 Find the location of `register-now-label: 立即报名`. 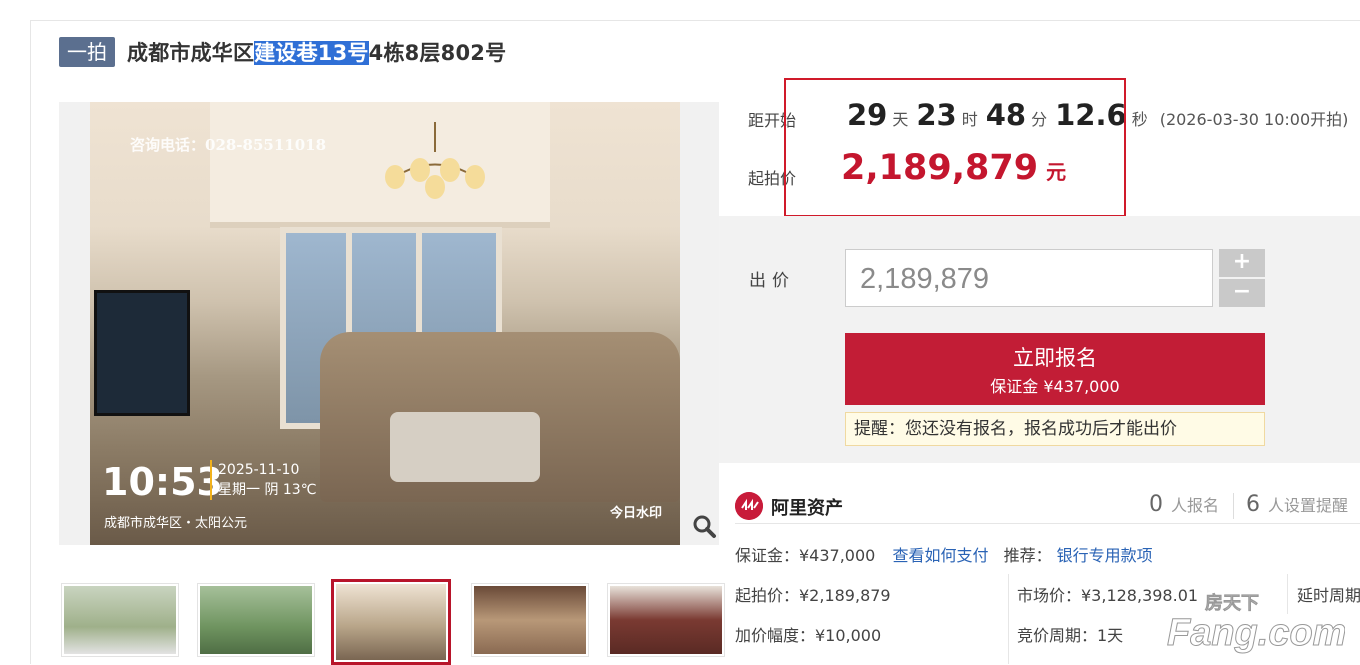

register-now-label: 立即报名 is located at coordinates (1055, 358).